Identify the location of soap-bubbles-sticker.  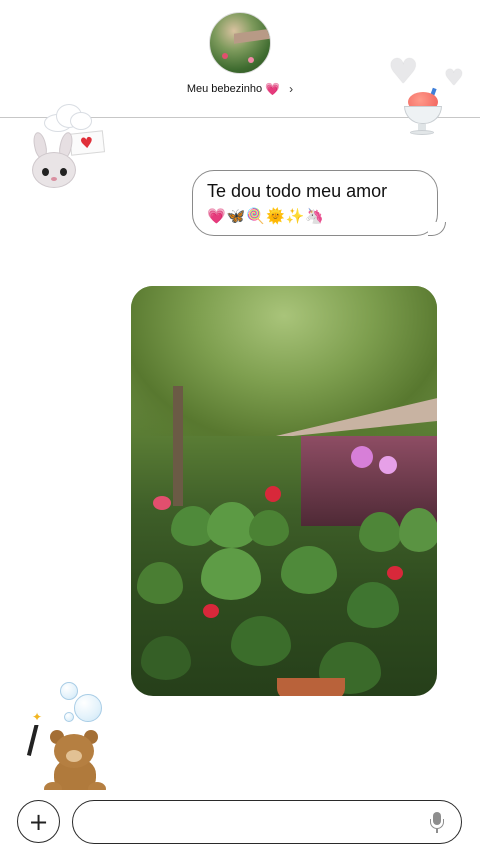
(82, 703).